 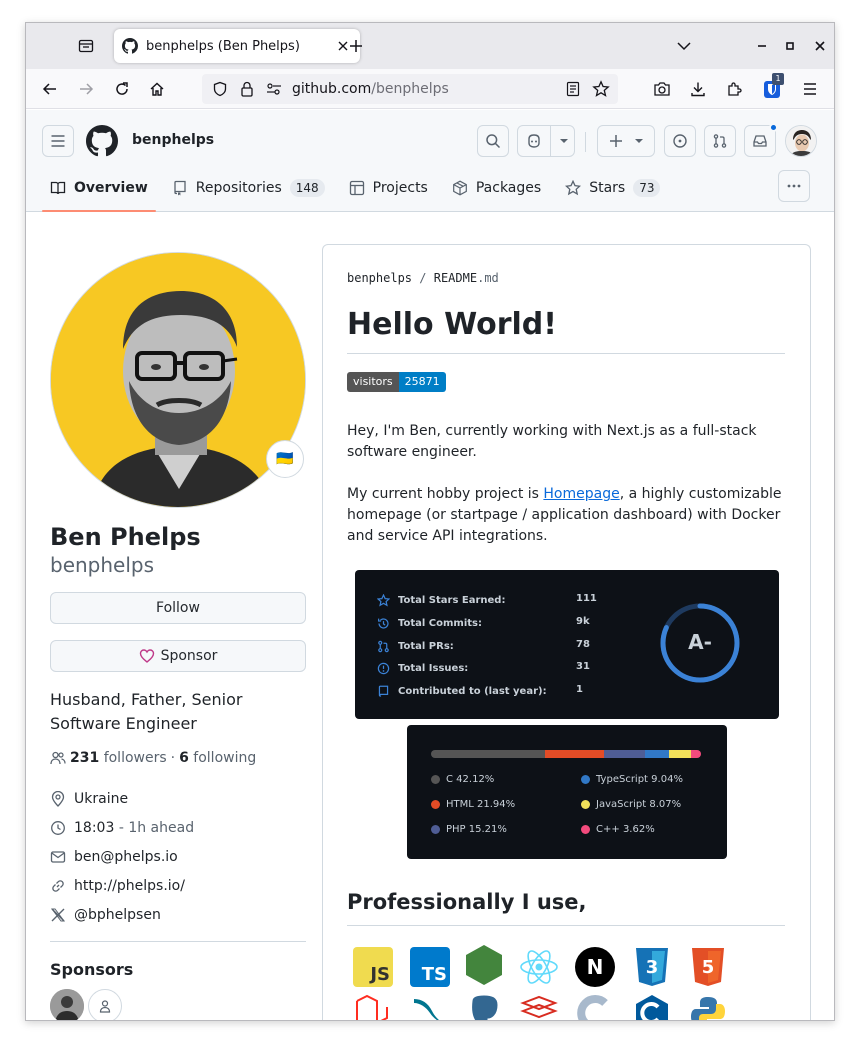 I want to click on email-link: ben@phelps.io, so click(x=126, y=857).